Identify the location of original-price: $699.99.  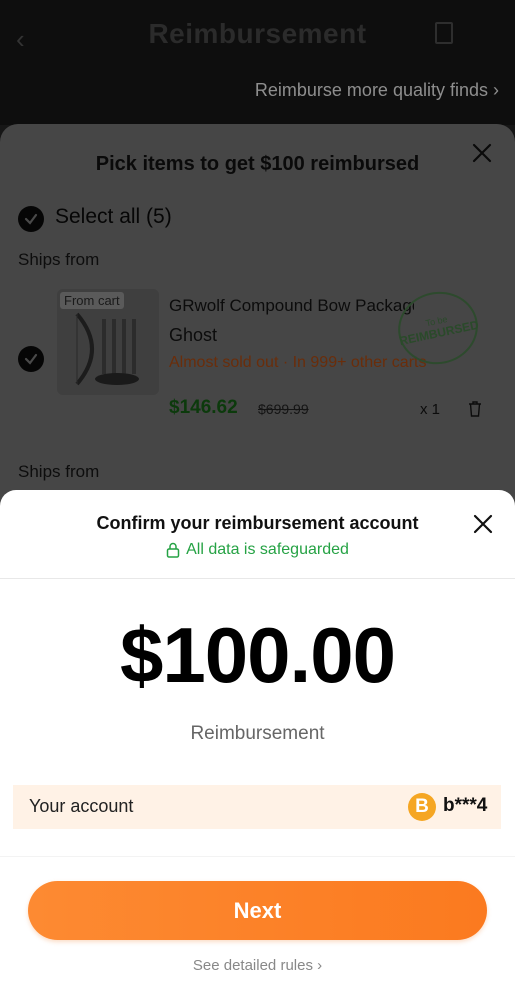
(283, 409).